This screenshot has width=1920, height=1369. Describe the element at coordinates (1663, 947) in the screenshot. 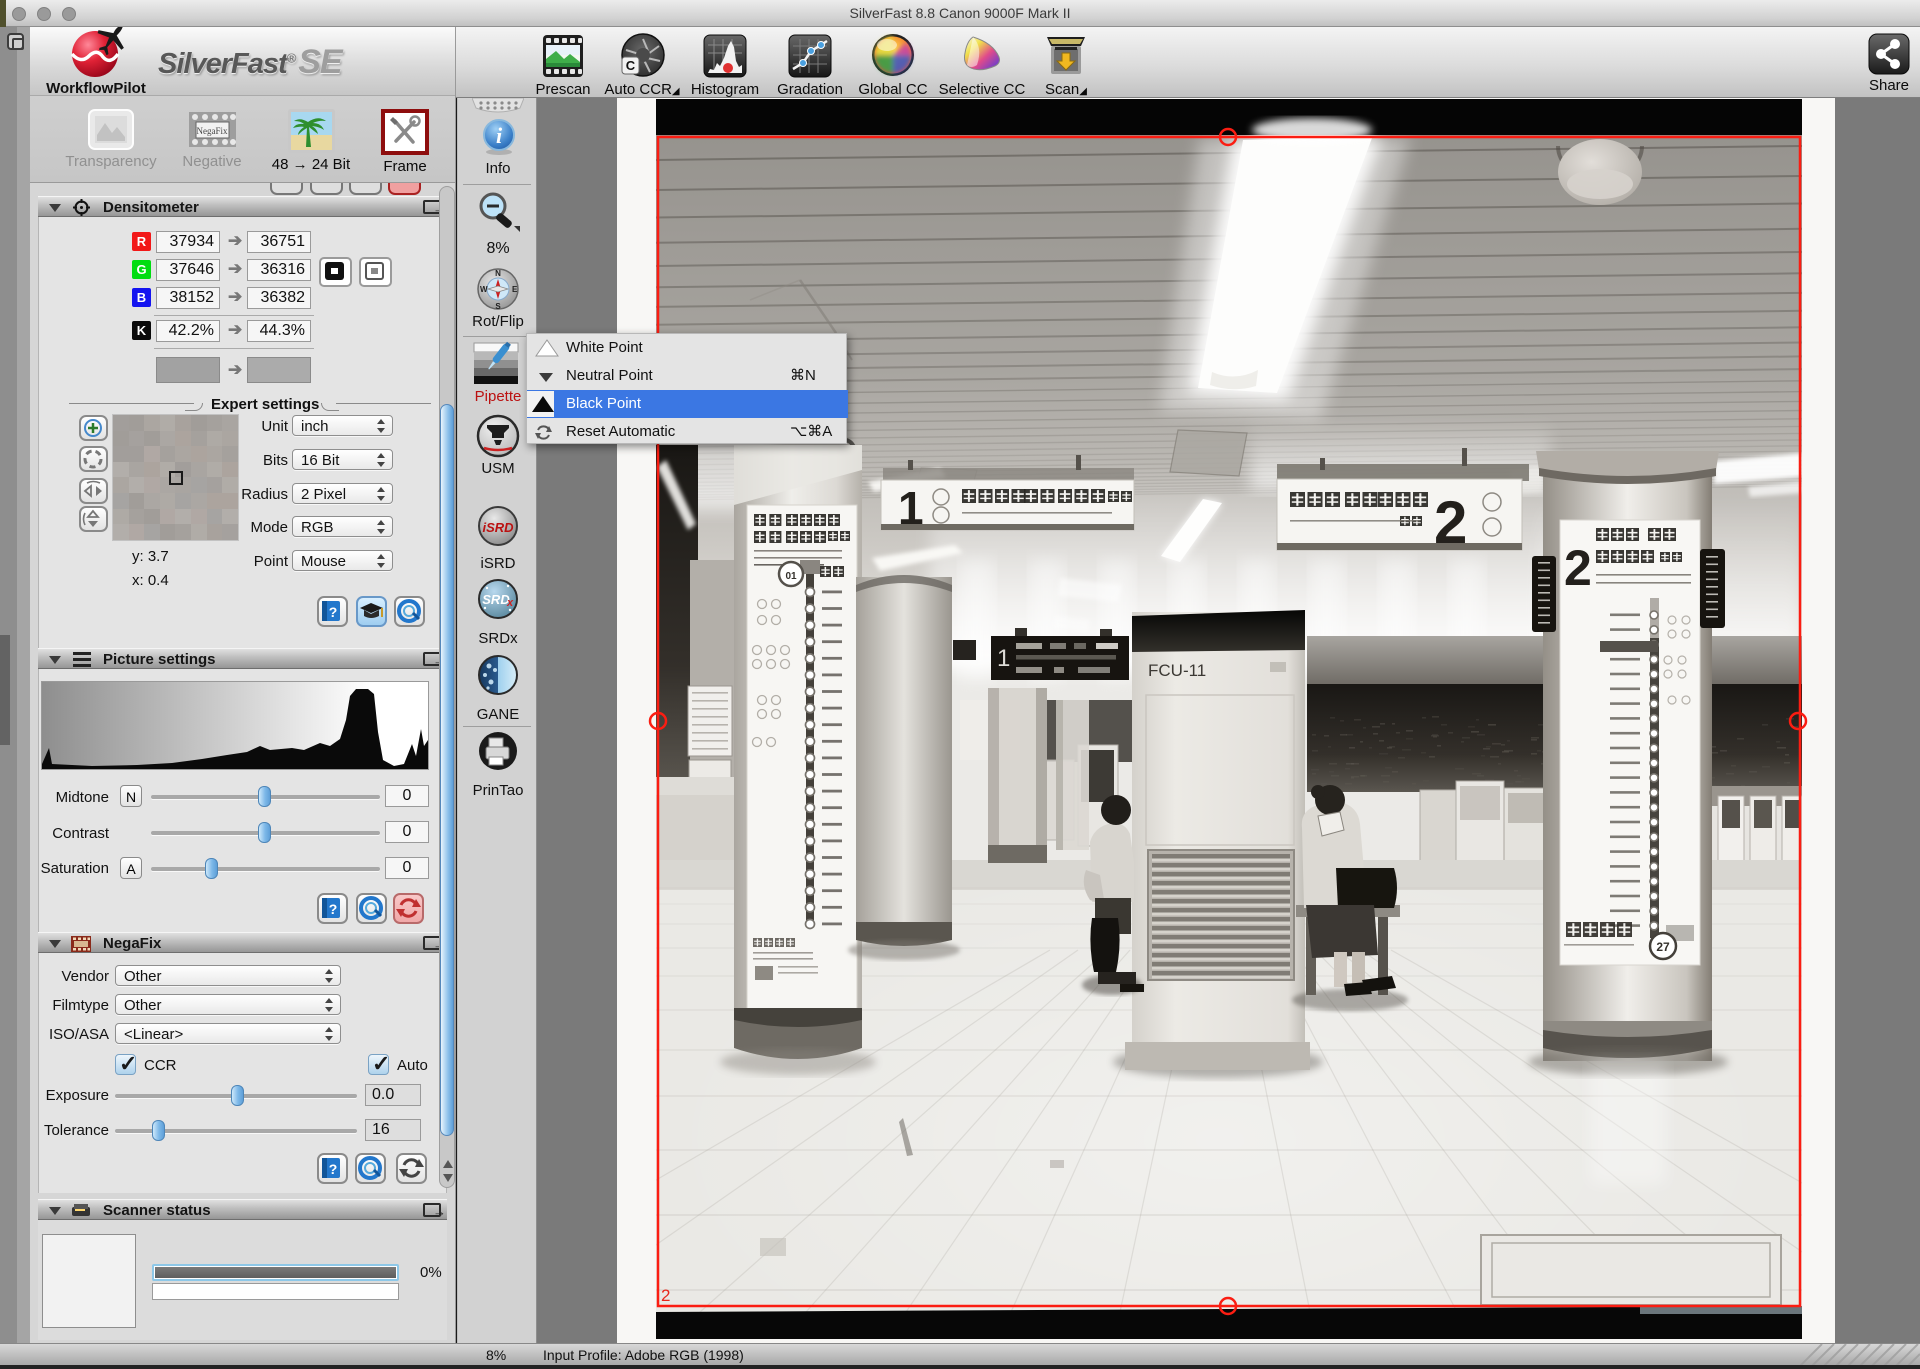

I see `svg-text: 27` at that location.